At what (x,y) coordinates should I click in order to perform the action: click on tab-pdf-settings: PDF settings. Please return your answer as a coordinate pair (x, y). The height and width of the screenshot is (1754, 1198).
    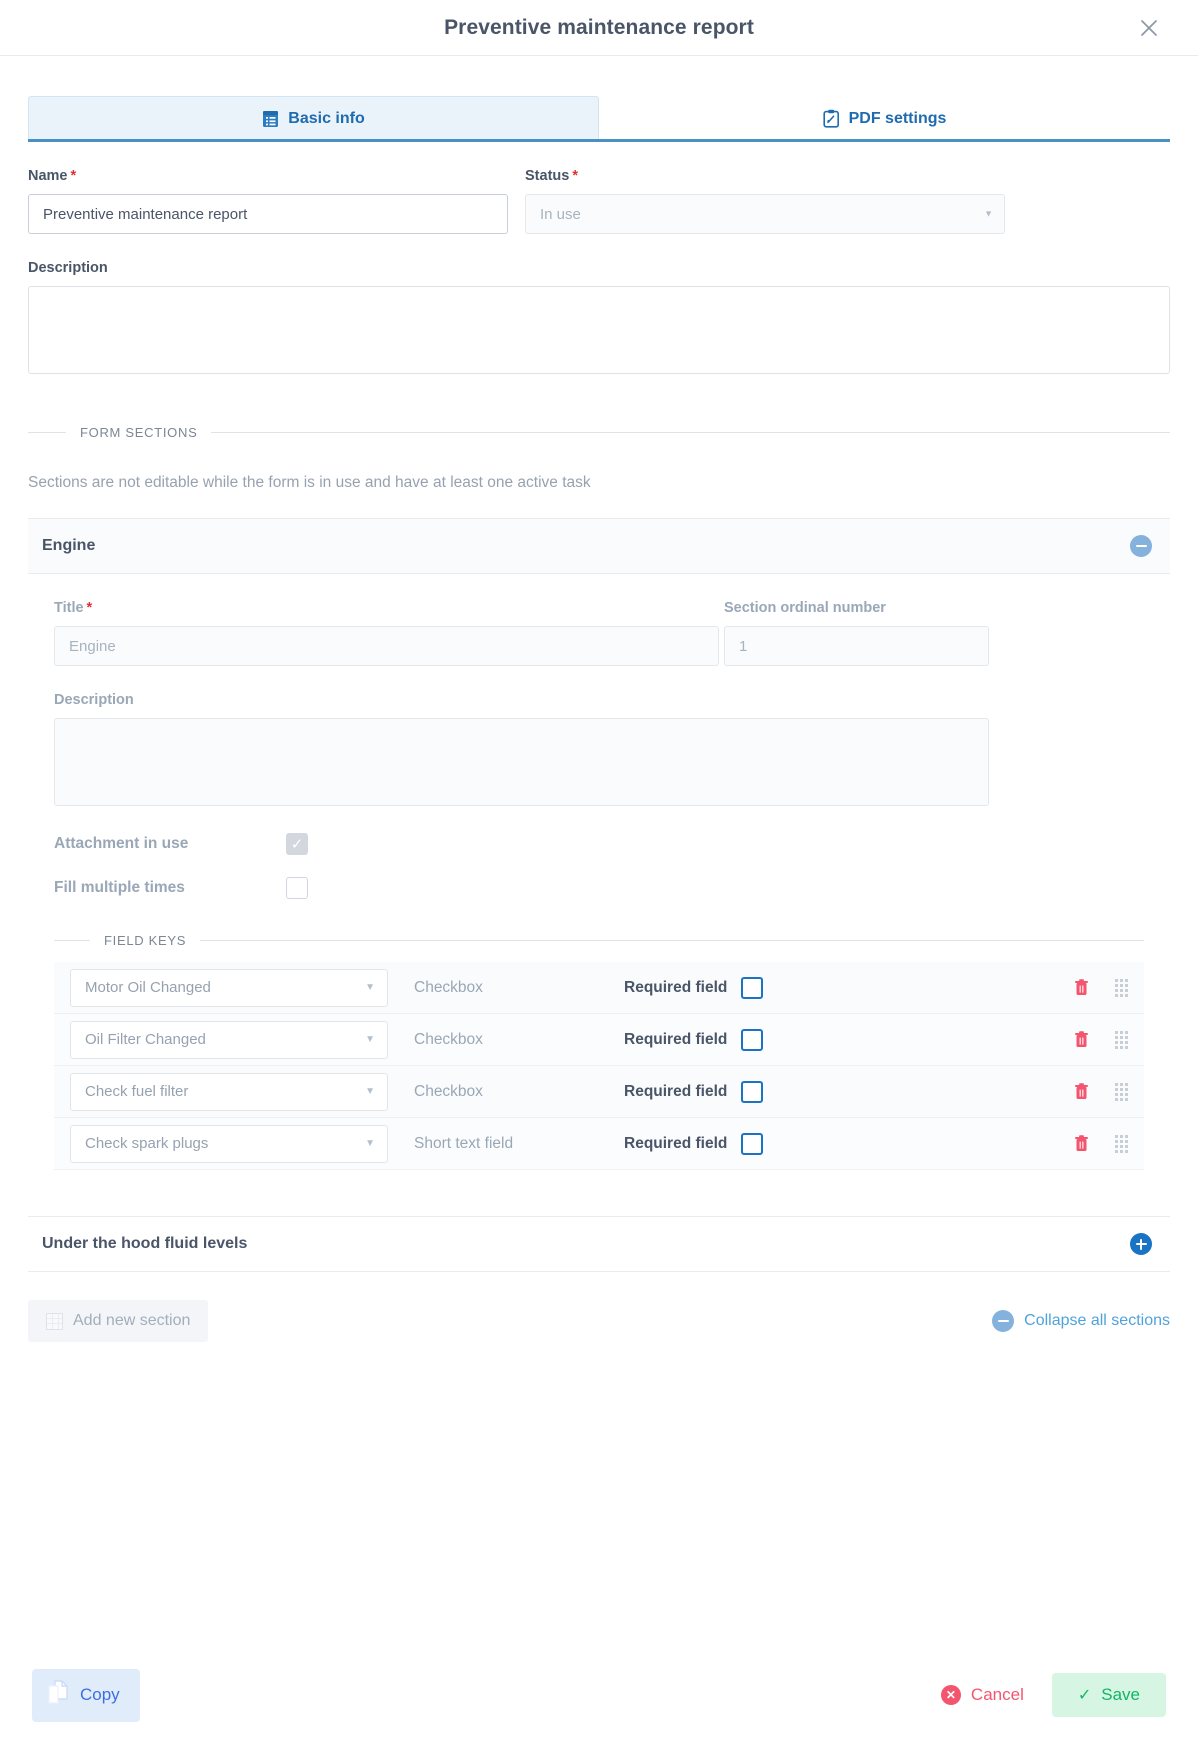
    Looking at the image, I should click on (884, 117).